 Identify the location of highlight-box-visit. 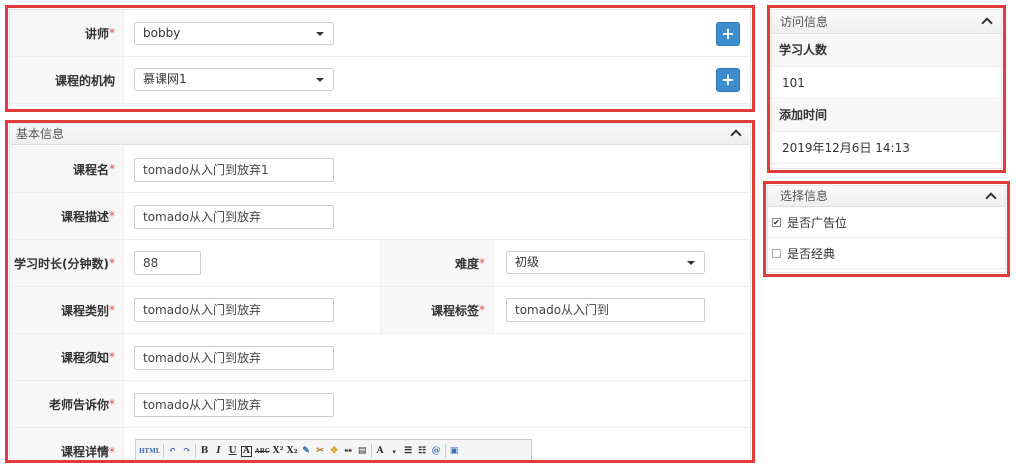
(886, 89).